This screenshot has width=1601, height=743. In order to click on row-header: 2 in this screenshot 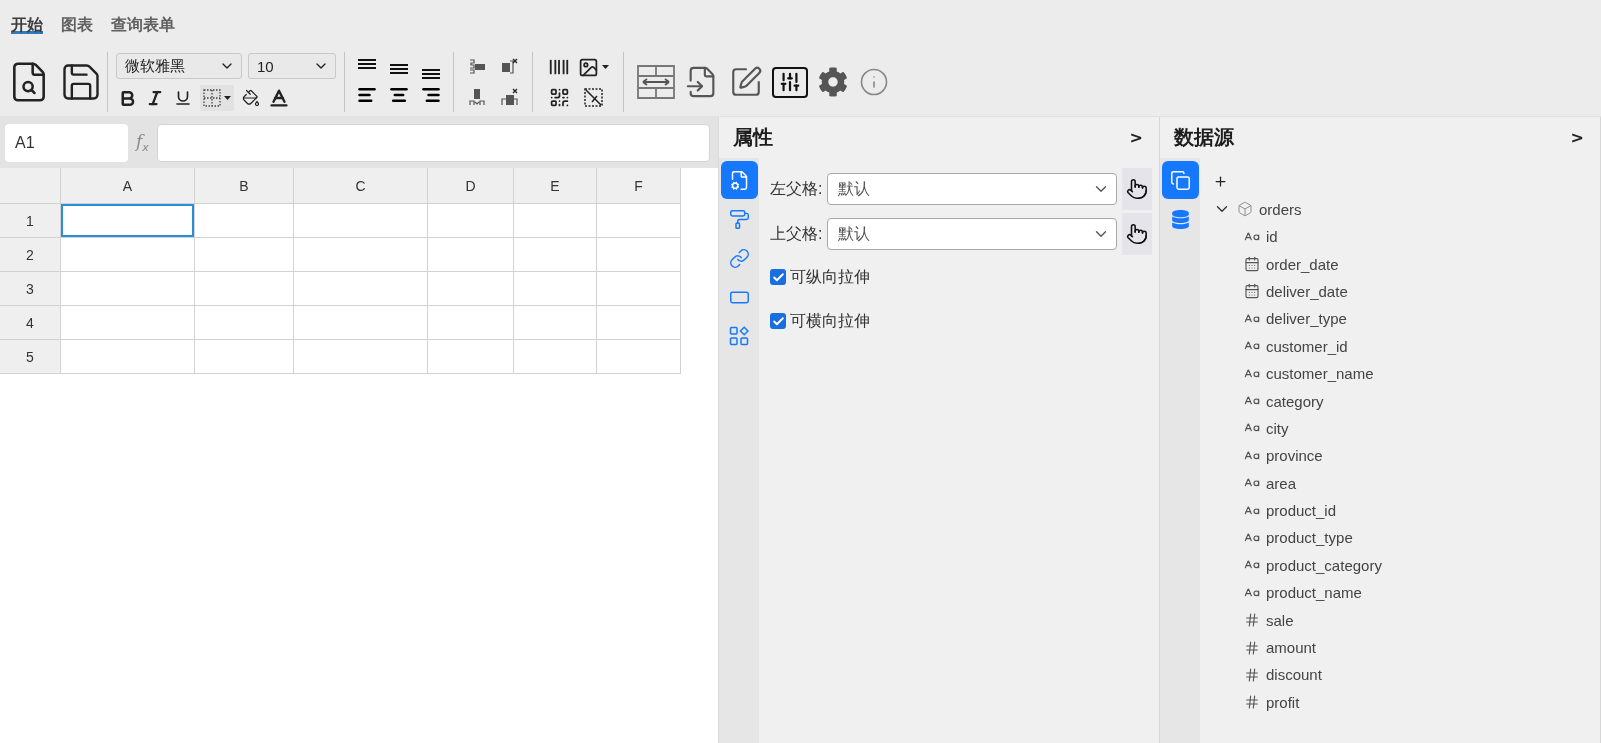, I will do `click(30, 255)`.